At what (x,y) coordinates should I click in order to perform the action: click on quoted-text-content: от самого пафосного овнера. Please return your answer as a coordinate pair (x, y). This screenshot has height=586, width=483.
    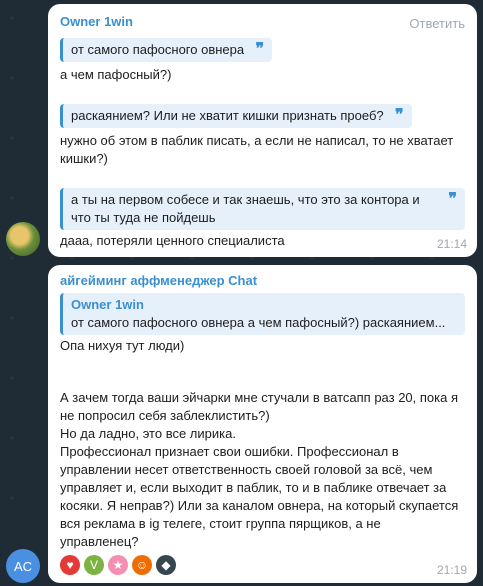
    Looking at the image, I should click on (158, 49).